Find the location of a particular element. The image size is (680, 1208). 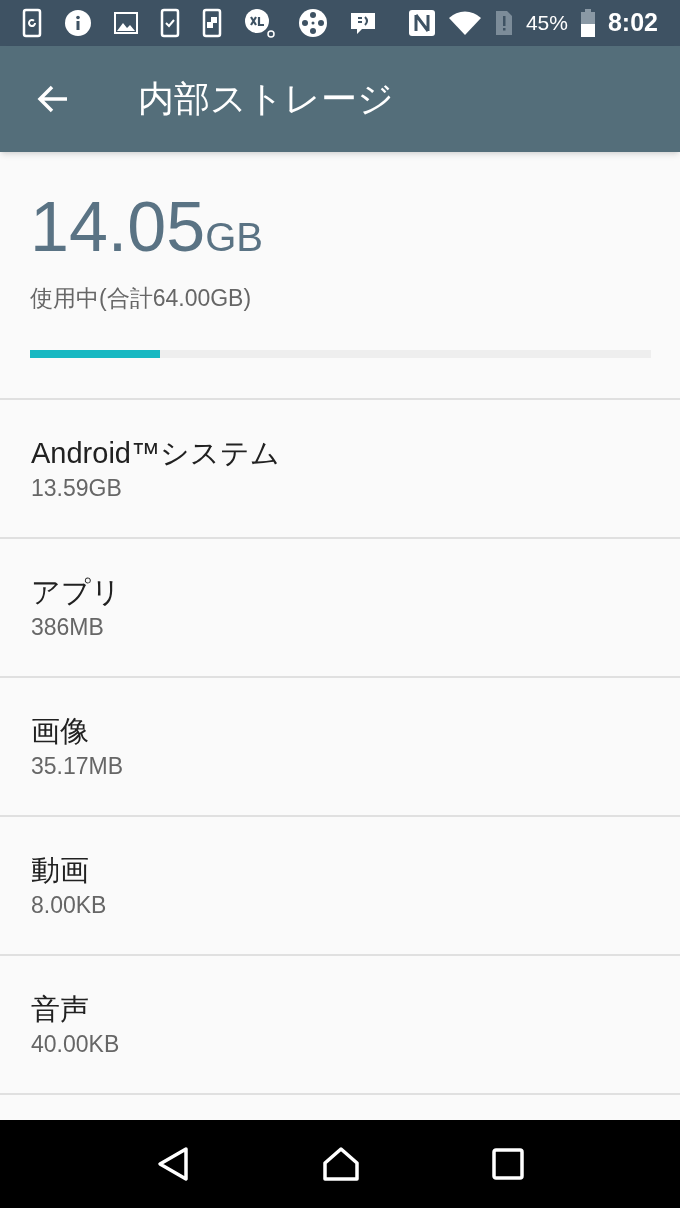

phone-copy-icon is located at coordinates (212, 23).